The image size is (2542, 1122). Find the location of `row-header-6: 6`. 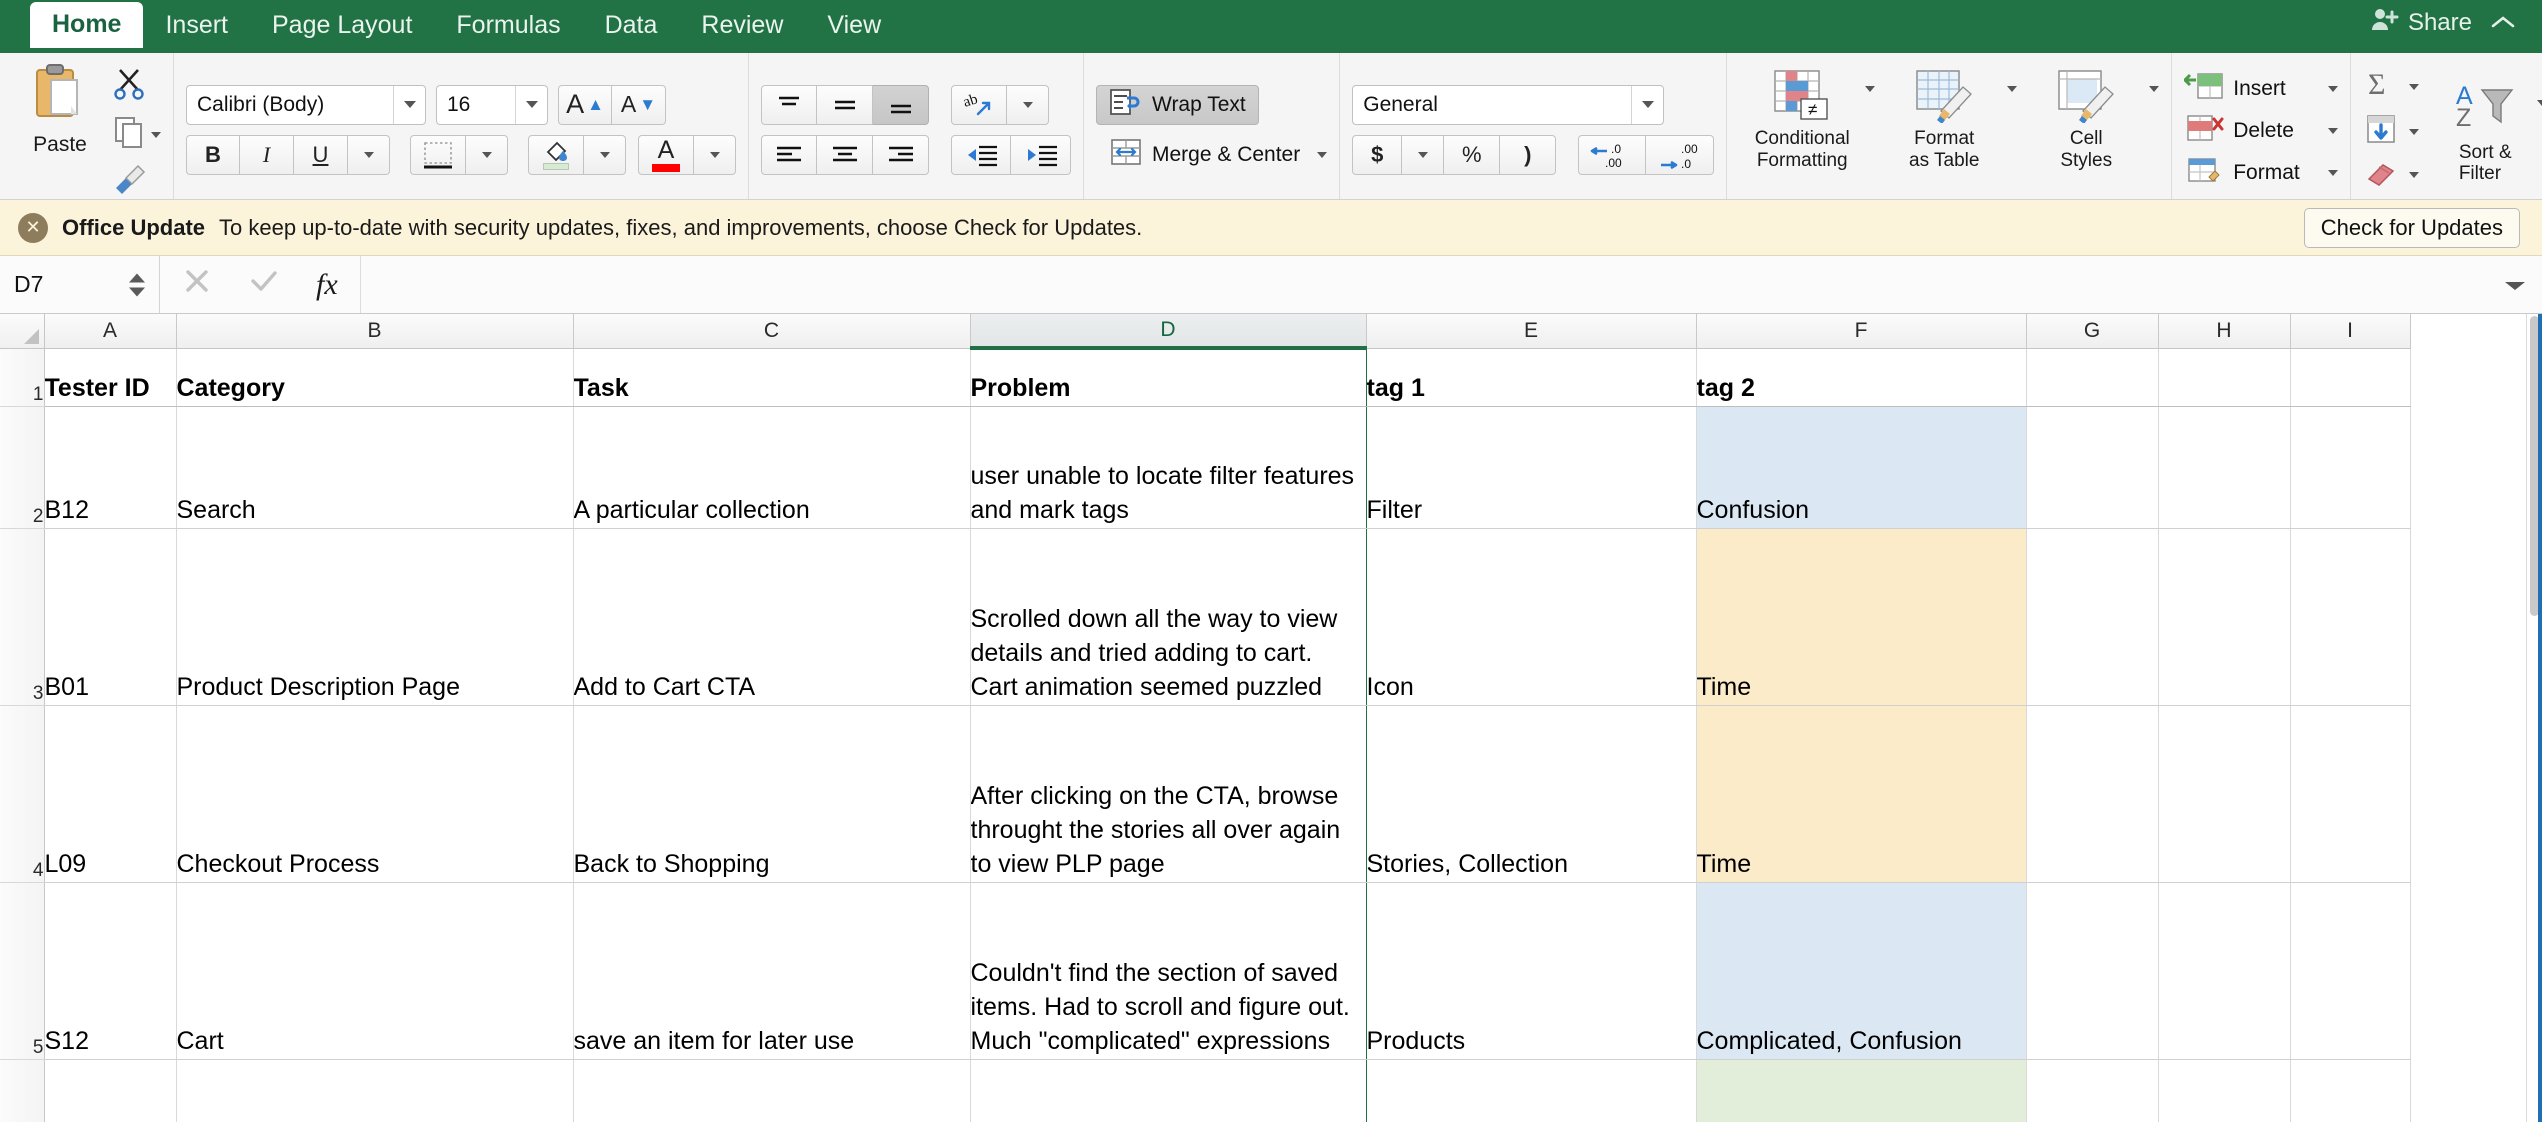

row-header-6: 6 is located at coordinates (22, 1090).